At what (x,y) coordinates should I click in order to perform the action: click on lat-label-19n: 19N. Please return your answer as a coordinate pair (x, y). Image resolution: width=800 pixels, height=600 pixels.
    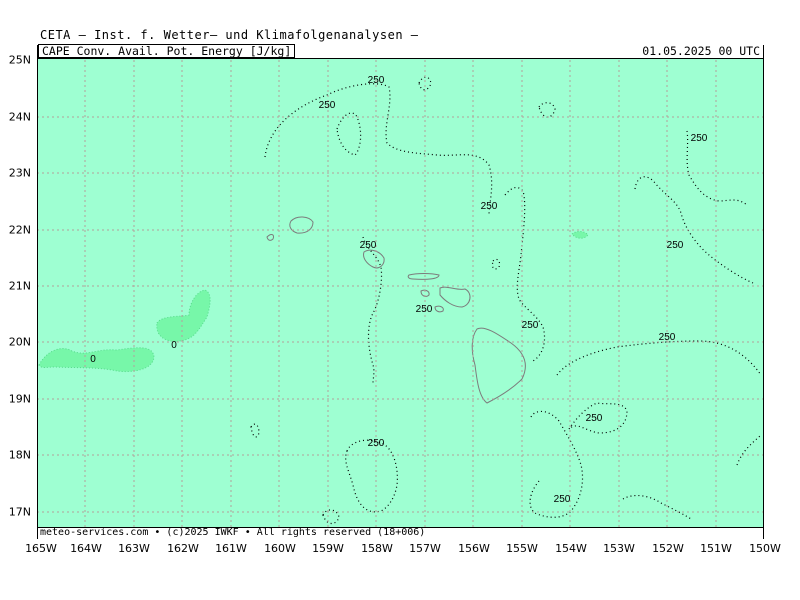
    Looking at the image, I should click on (19, 399).